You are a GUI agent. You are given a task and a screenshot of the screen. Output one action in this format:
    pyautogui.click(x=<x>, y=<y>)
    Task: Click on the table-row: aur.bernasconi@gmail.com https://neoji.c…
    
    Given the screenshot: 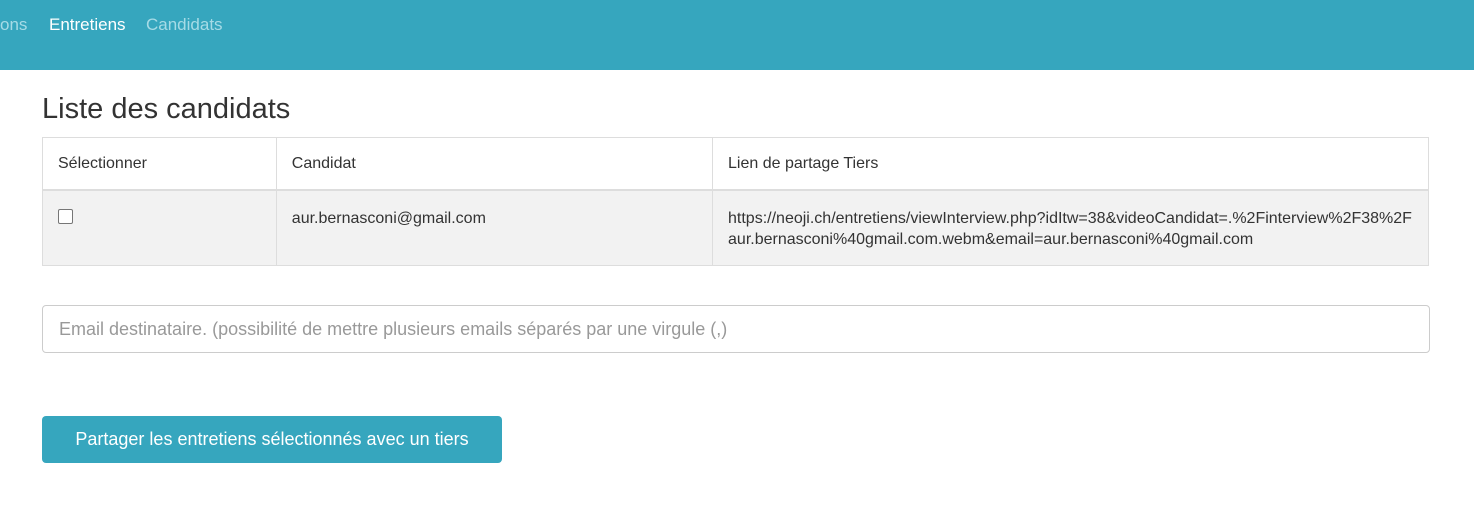 What is the action you would take?
    pyautogui.click(x=735, y=227)
    